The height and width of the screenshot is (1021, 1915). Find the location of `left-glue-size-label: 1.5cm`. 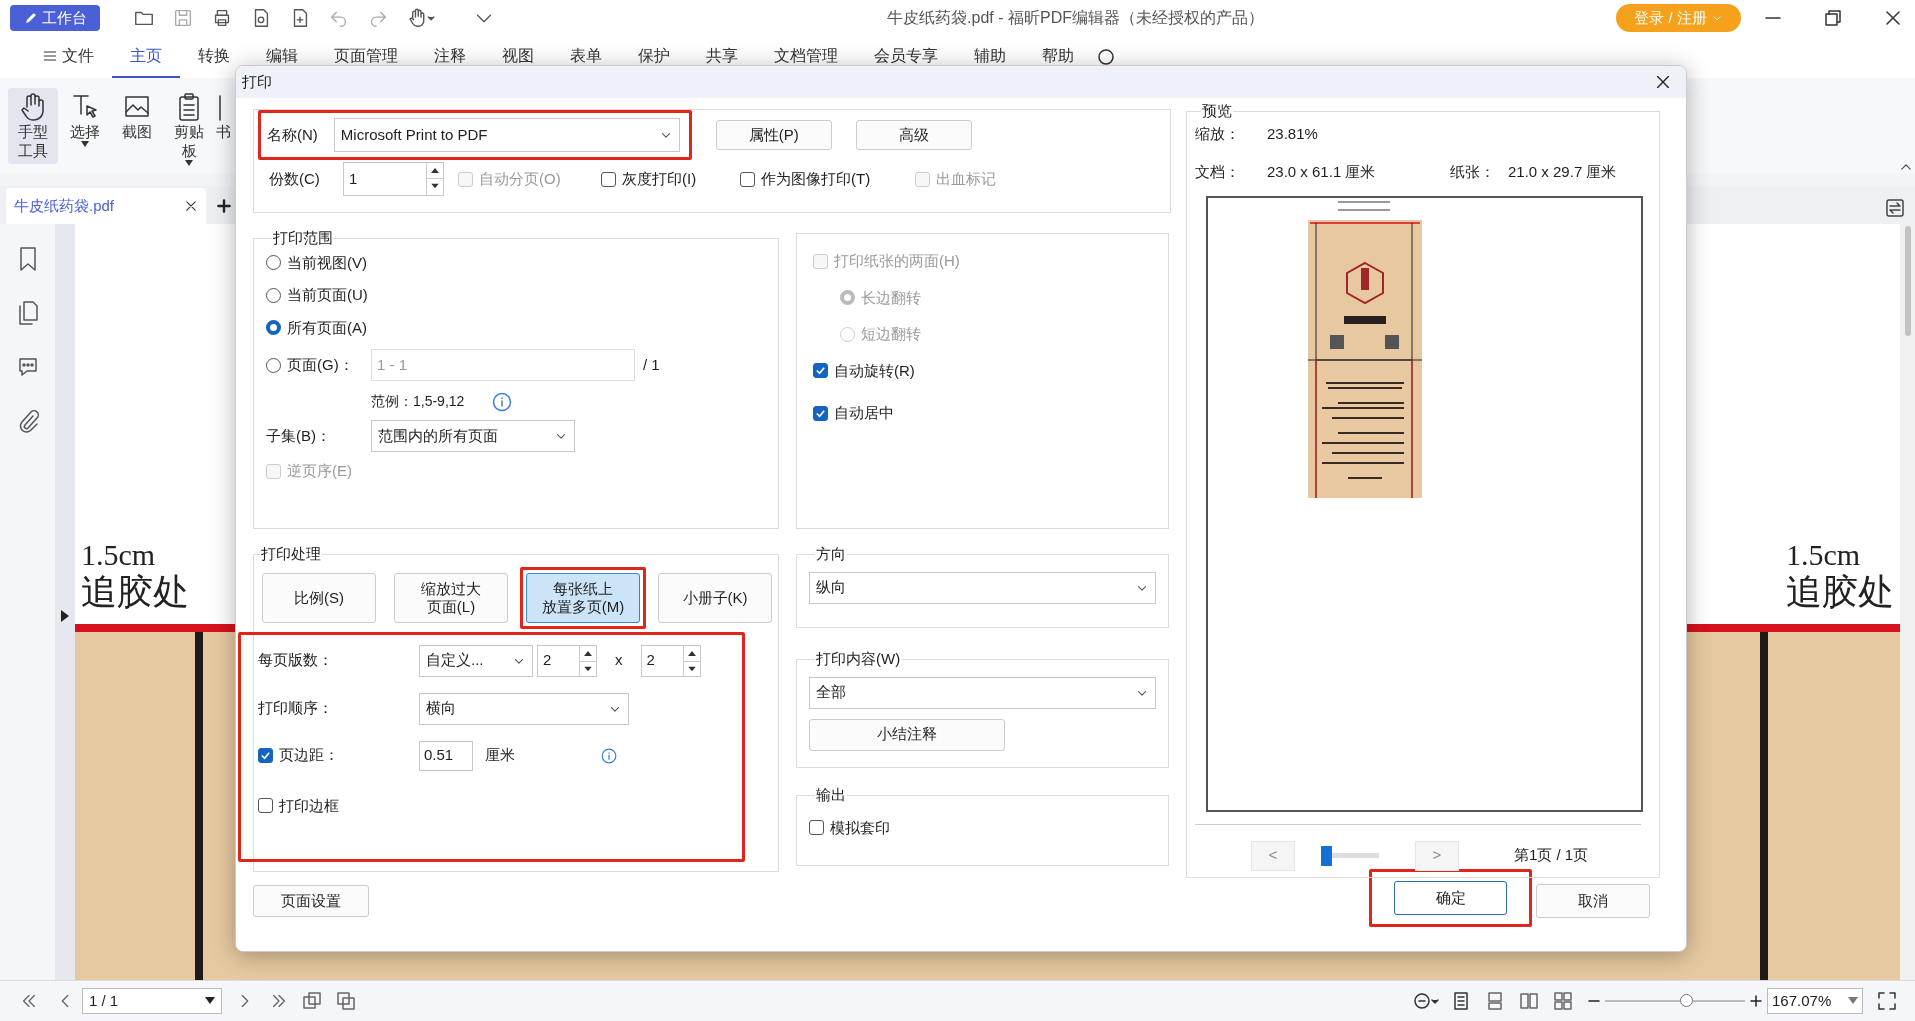

left-glue-size-label: 1.5cm is located at coordinates (119, 555).